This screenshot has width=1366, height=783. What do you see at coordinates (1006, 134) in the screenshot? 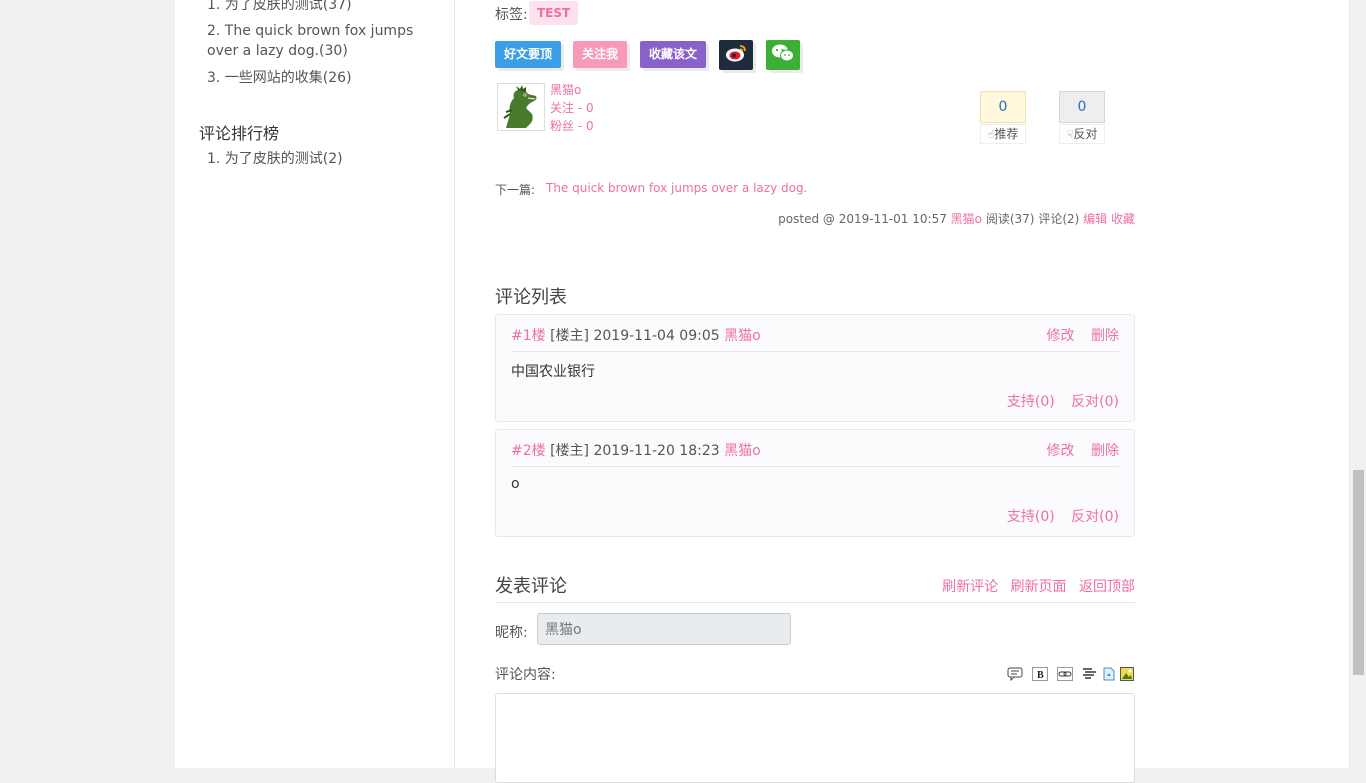
I see `digg-label: 推荐` at bounding box center [1006, 134].